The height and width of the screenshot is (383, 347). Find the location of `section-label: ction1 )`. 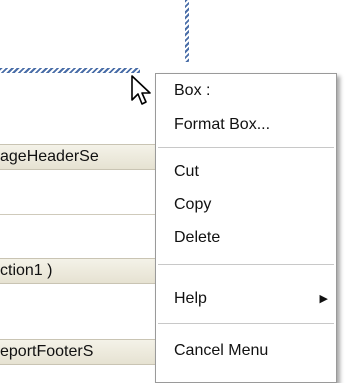

section-label: ction1 ) is located at coordinates (26, 270).